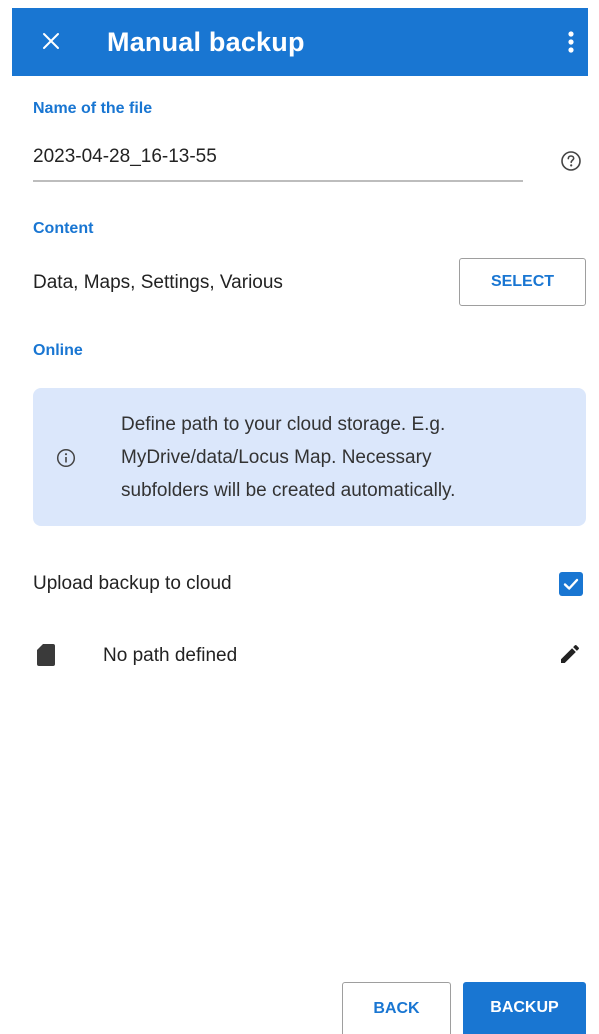 The image size is (599, 1034). I want to click on help-icon, so click(571, 161).